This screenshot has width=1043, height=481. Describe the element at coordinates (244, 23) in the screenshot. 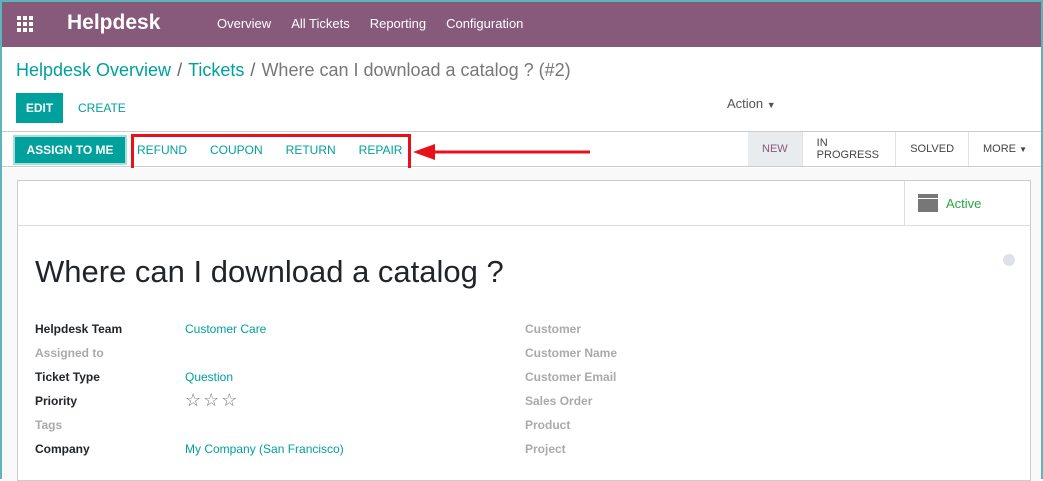

I see `menu-overview: Overview` at that location.